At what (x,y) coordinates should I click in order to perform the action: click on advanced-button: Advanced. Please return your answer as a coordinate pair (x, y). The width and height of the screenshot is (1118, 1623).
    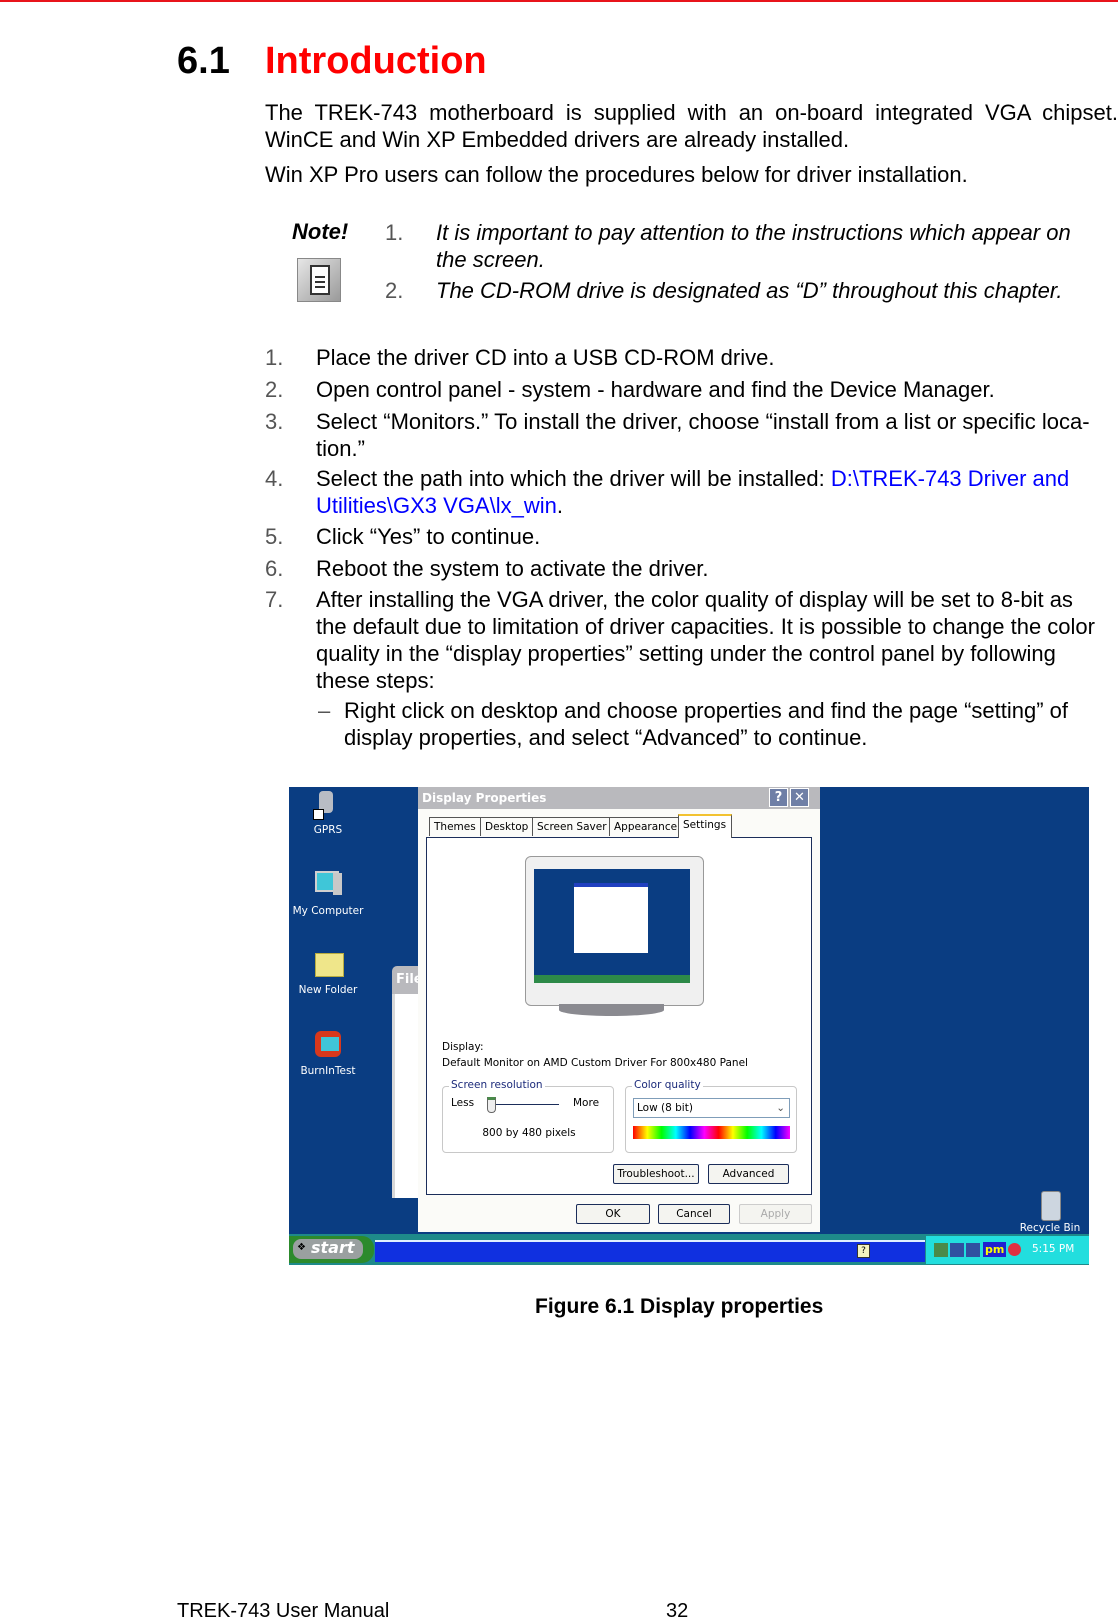
    Looking at the image, I should click on (748, 1174).